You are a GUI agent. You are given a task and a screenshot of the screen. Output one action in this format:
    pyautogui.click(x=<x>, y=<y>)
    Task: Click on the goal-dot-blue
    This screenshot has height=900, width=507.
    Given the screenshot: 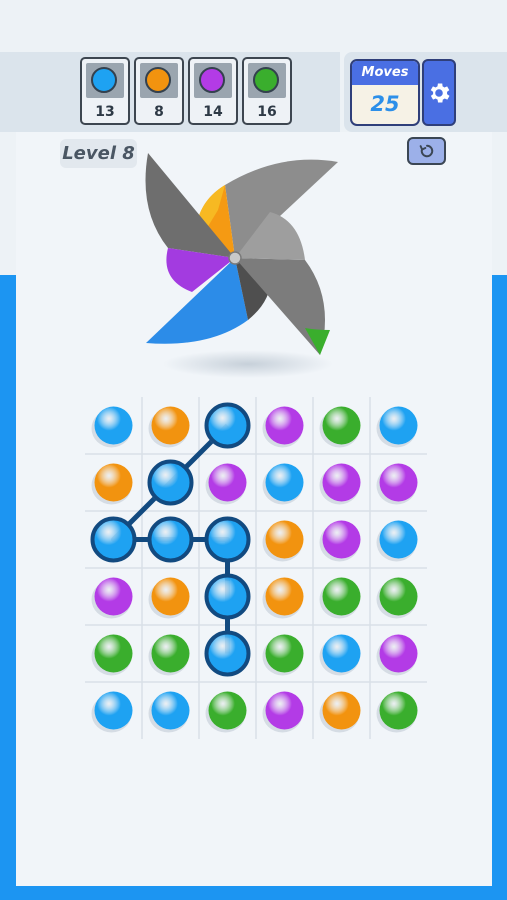 What is the action you would take?
    pyautogui.click(x=104, y=80)
    